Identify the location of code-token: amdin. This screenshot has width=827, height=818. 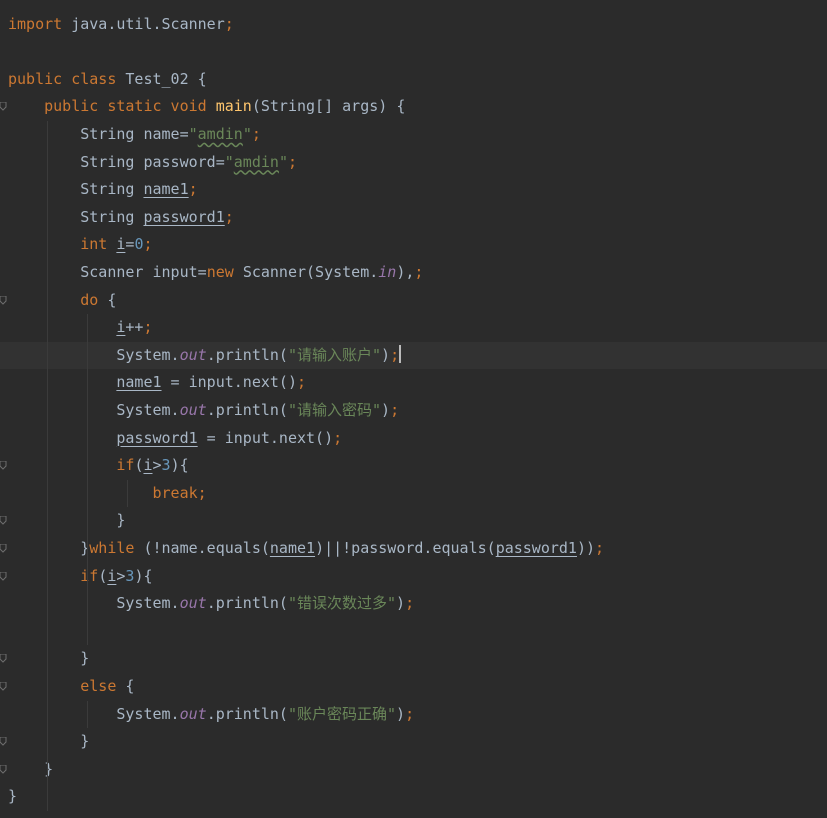
(256, 161).